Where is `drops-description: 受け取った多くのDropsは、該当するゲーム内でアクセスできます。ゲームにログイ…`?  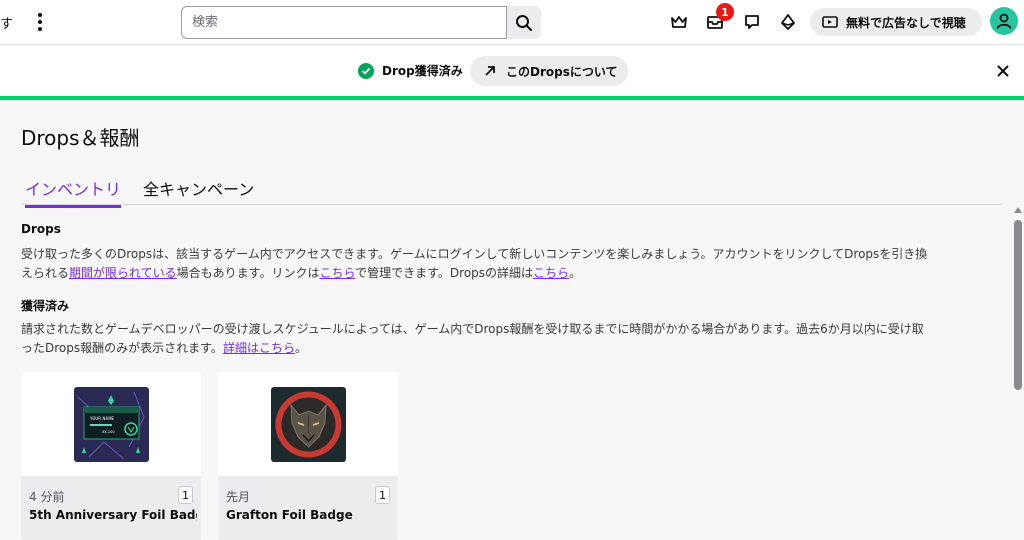 drops-description: 受け取った多くのDropsは、該当するゲーム内でアクセスできます。ゲームにログイ… is located at coordinates (474, 263).